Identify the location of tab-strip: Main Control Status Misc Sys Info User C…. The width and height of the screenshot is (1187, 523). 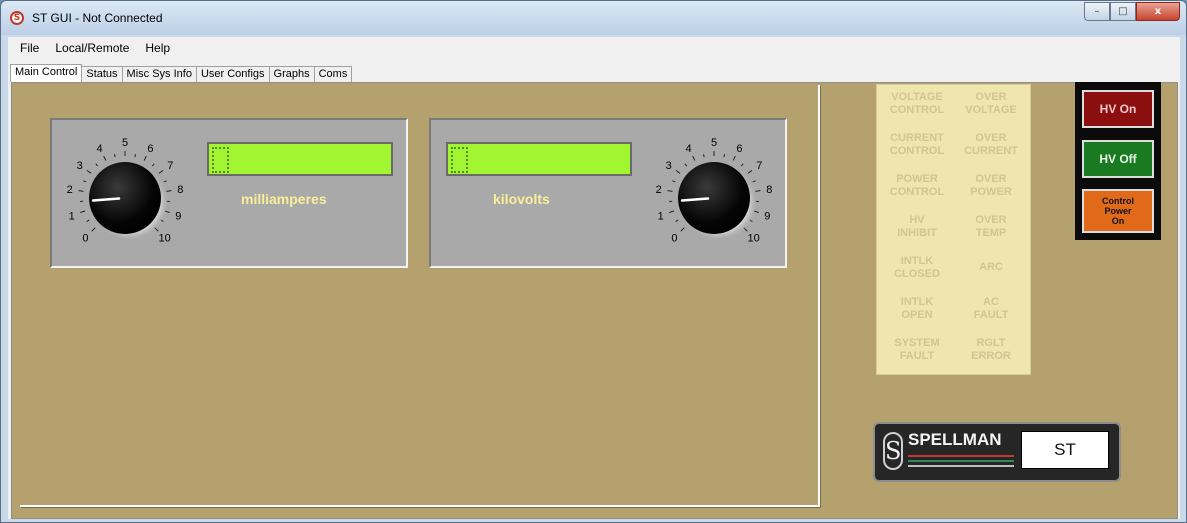
(181, 73).